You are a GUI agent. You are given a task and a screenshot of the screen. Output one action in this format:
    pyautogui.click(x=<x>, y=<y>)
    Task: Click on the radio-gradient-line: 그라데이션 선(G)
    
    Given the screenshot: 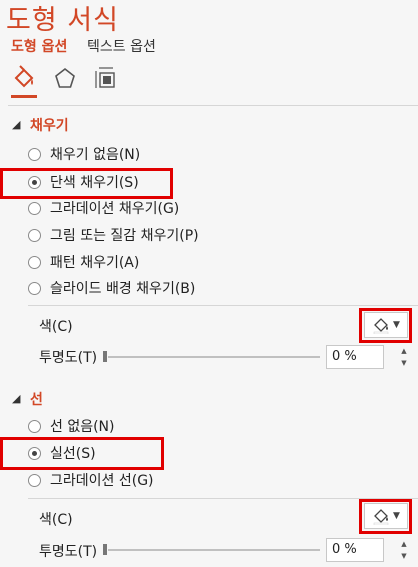 What is the action you would take?
    pyautogui.click(x=91, y=480)
    